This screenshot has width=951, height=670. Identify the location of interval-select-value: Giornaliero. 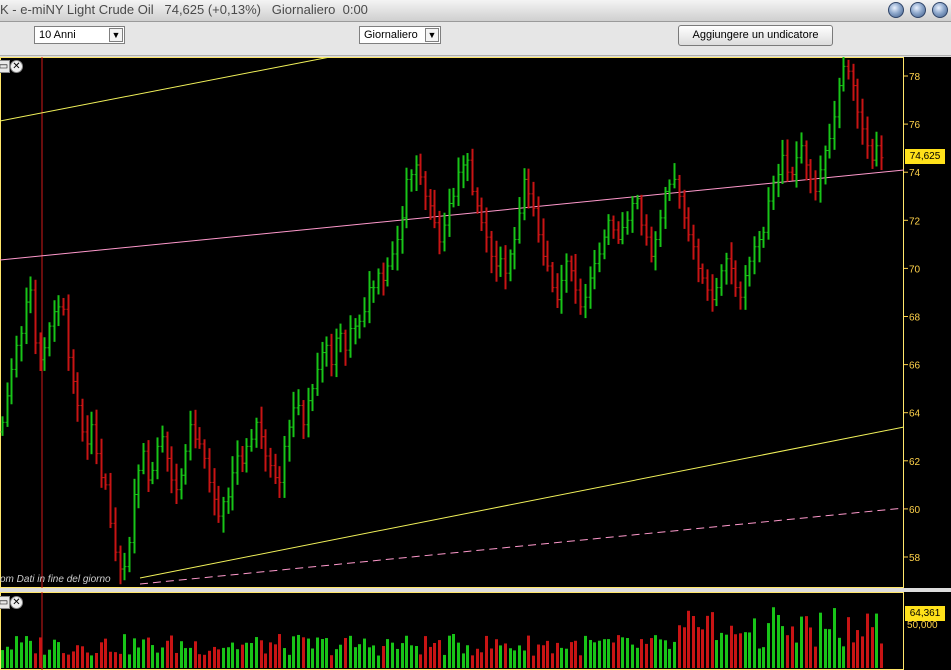
(391, 35).